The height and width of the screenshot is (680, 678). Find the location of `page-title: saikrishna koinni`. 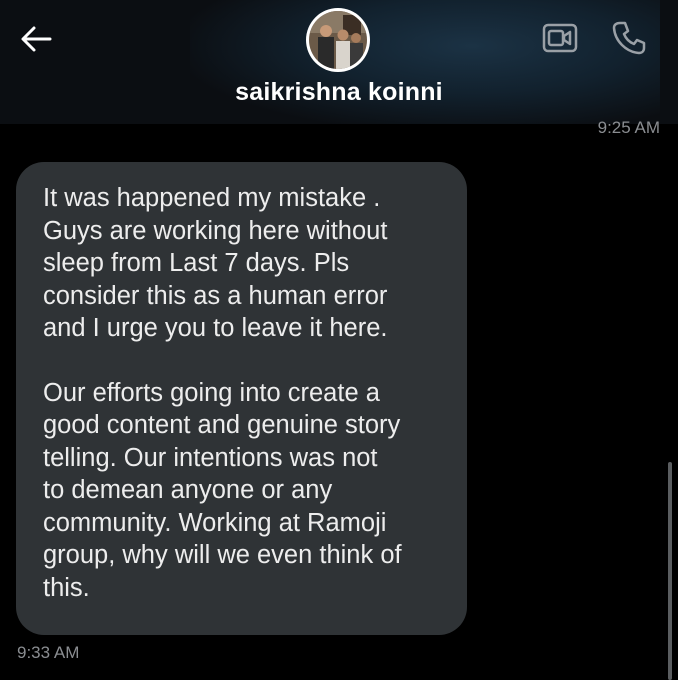

page-title: saikrishna koinni is located at coordinates (339, 92).